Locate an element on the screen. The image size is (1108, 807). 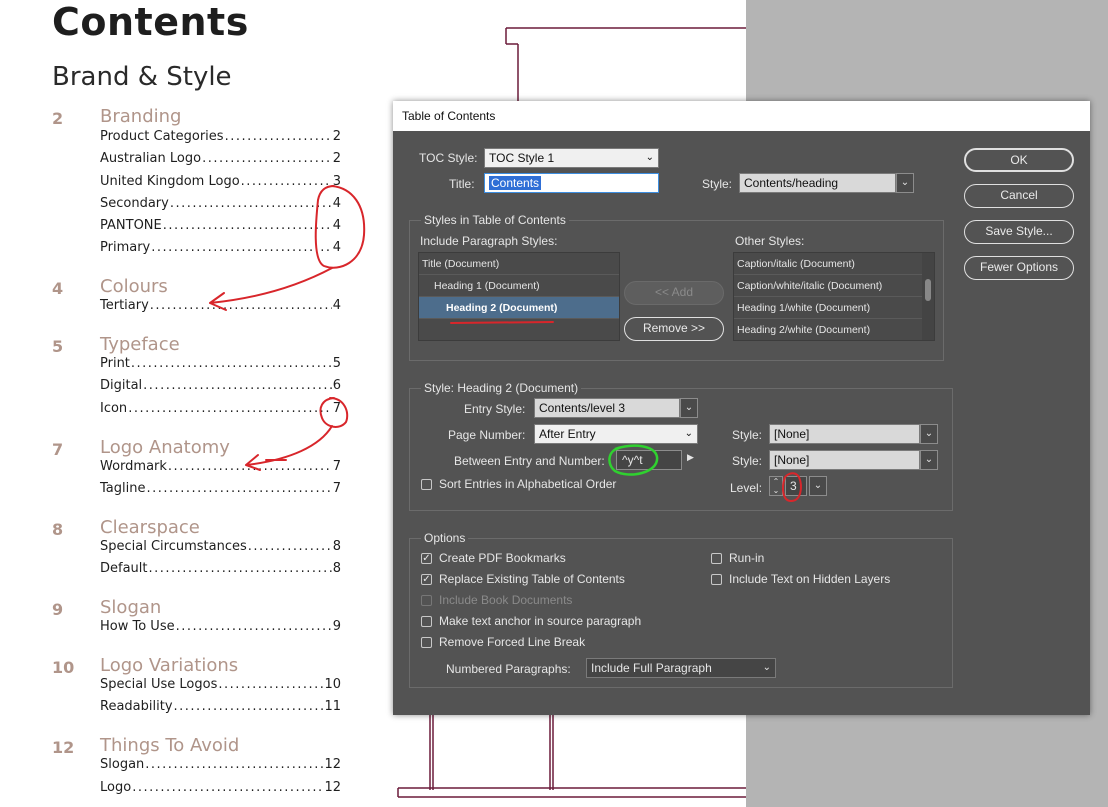
entry-text: Slogan is located at coordinates (122, 764).